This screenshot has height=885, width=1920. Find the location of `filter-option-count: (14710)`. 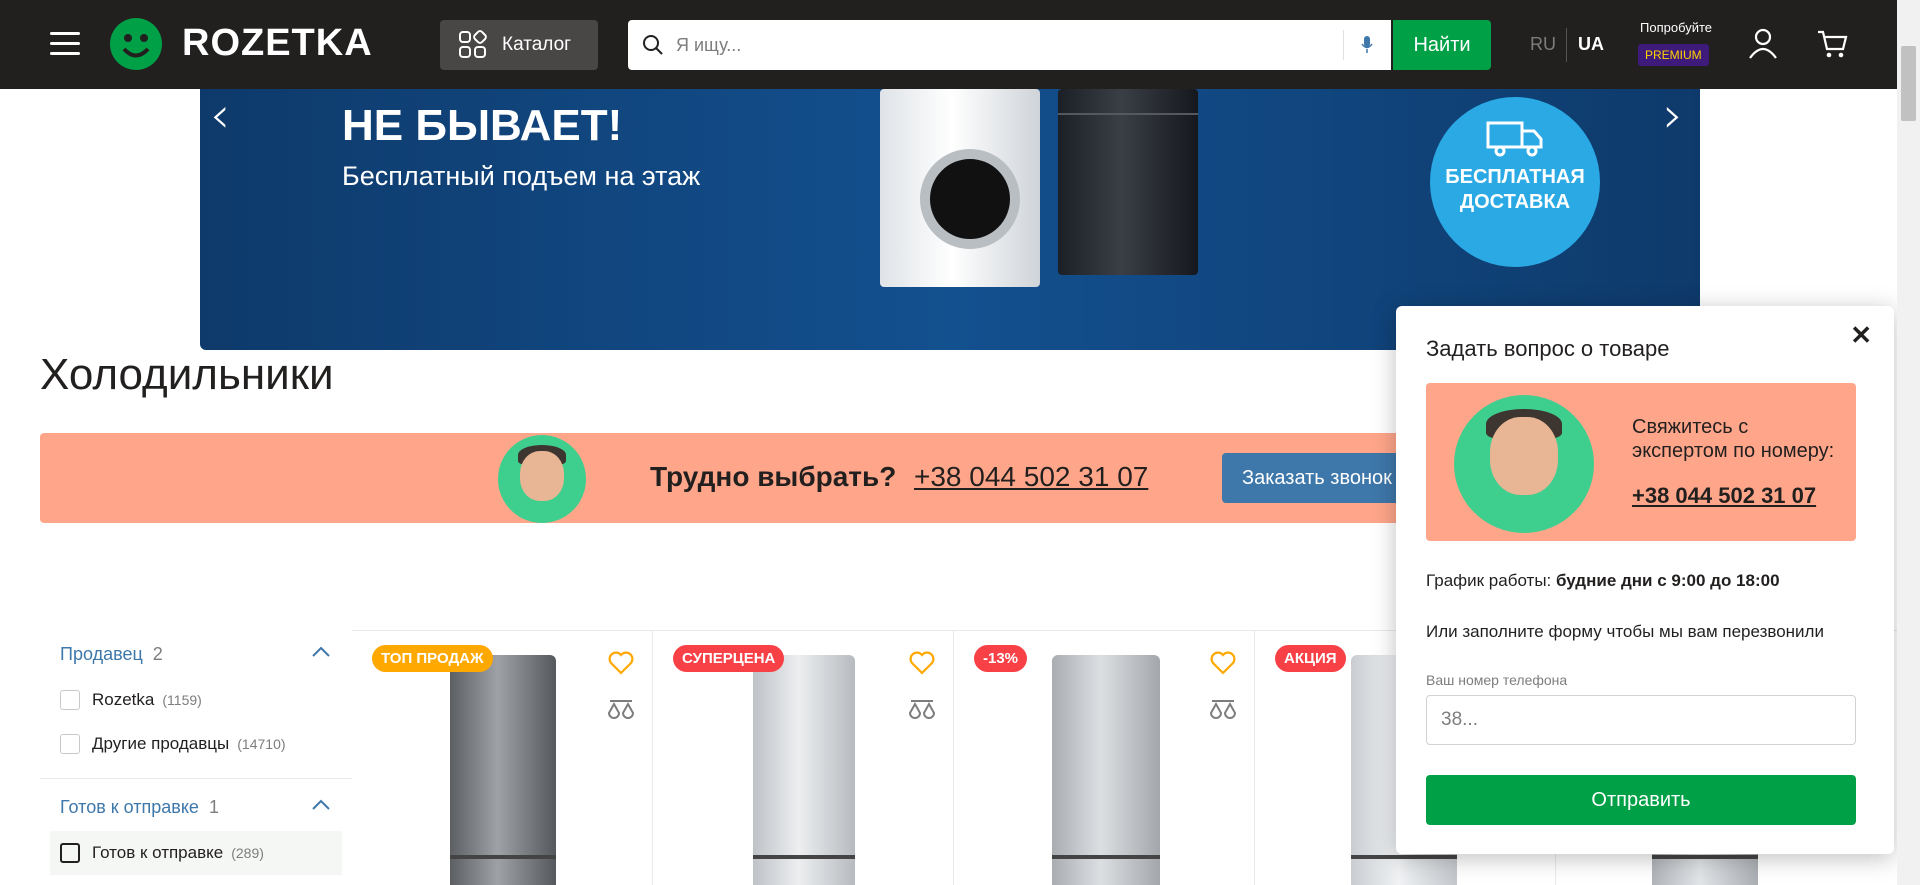

filter-option-count: (14710) is located at coordinates (261, 744).